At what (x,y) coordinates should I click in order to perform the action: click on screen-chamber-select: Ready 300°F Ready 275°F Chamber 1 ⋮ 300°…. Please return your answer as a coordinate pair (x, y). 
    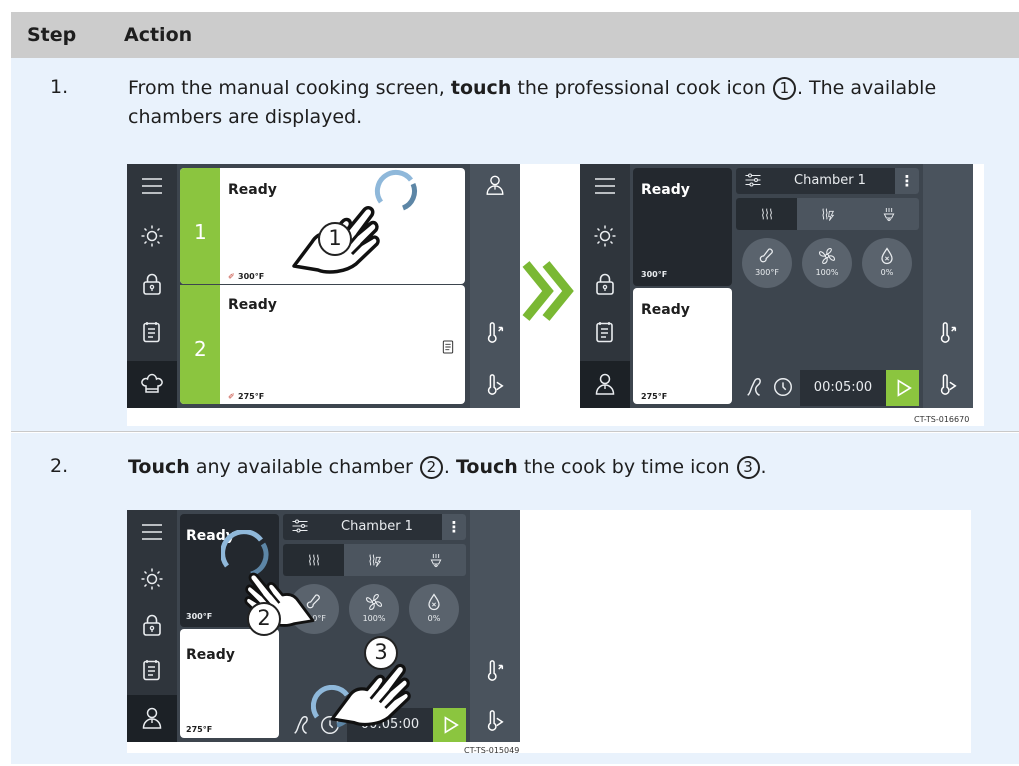
    Looking at the image, I should click on (776, 286).